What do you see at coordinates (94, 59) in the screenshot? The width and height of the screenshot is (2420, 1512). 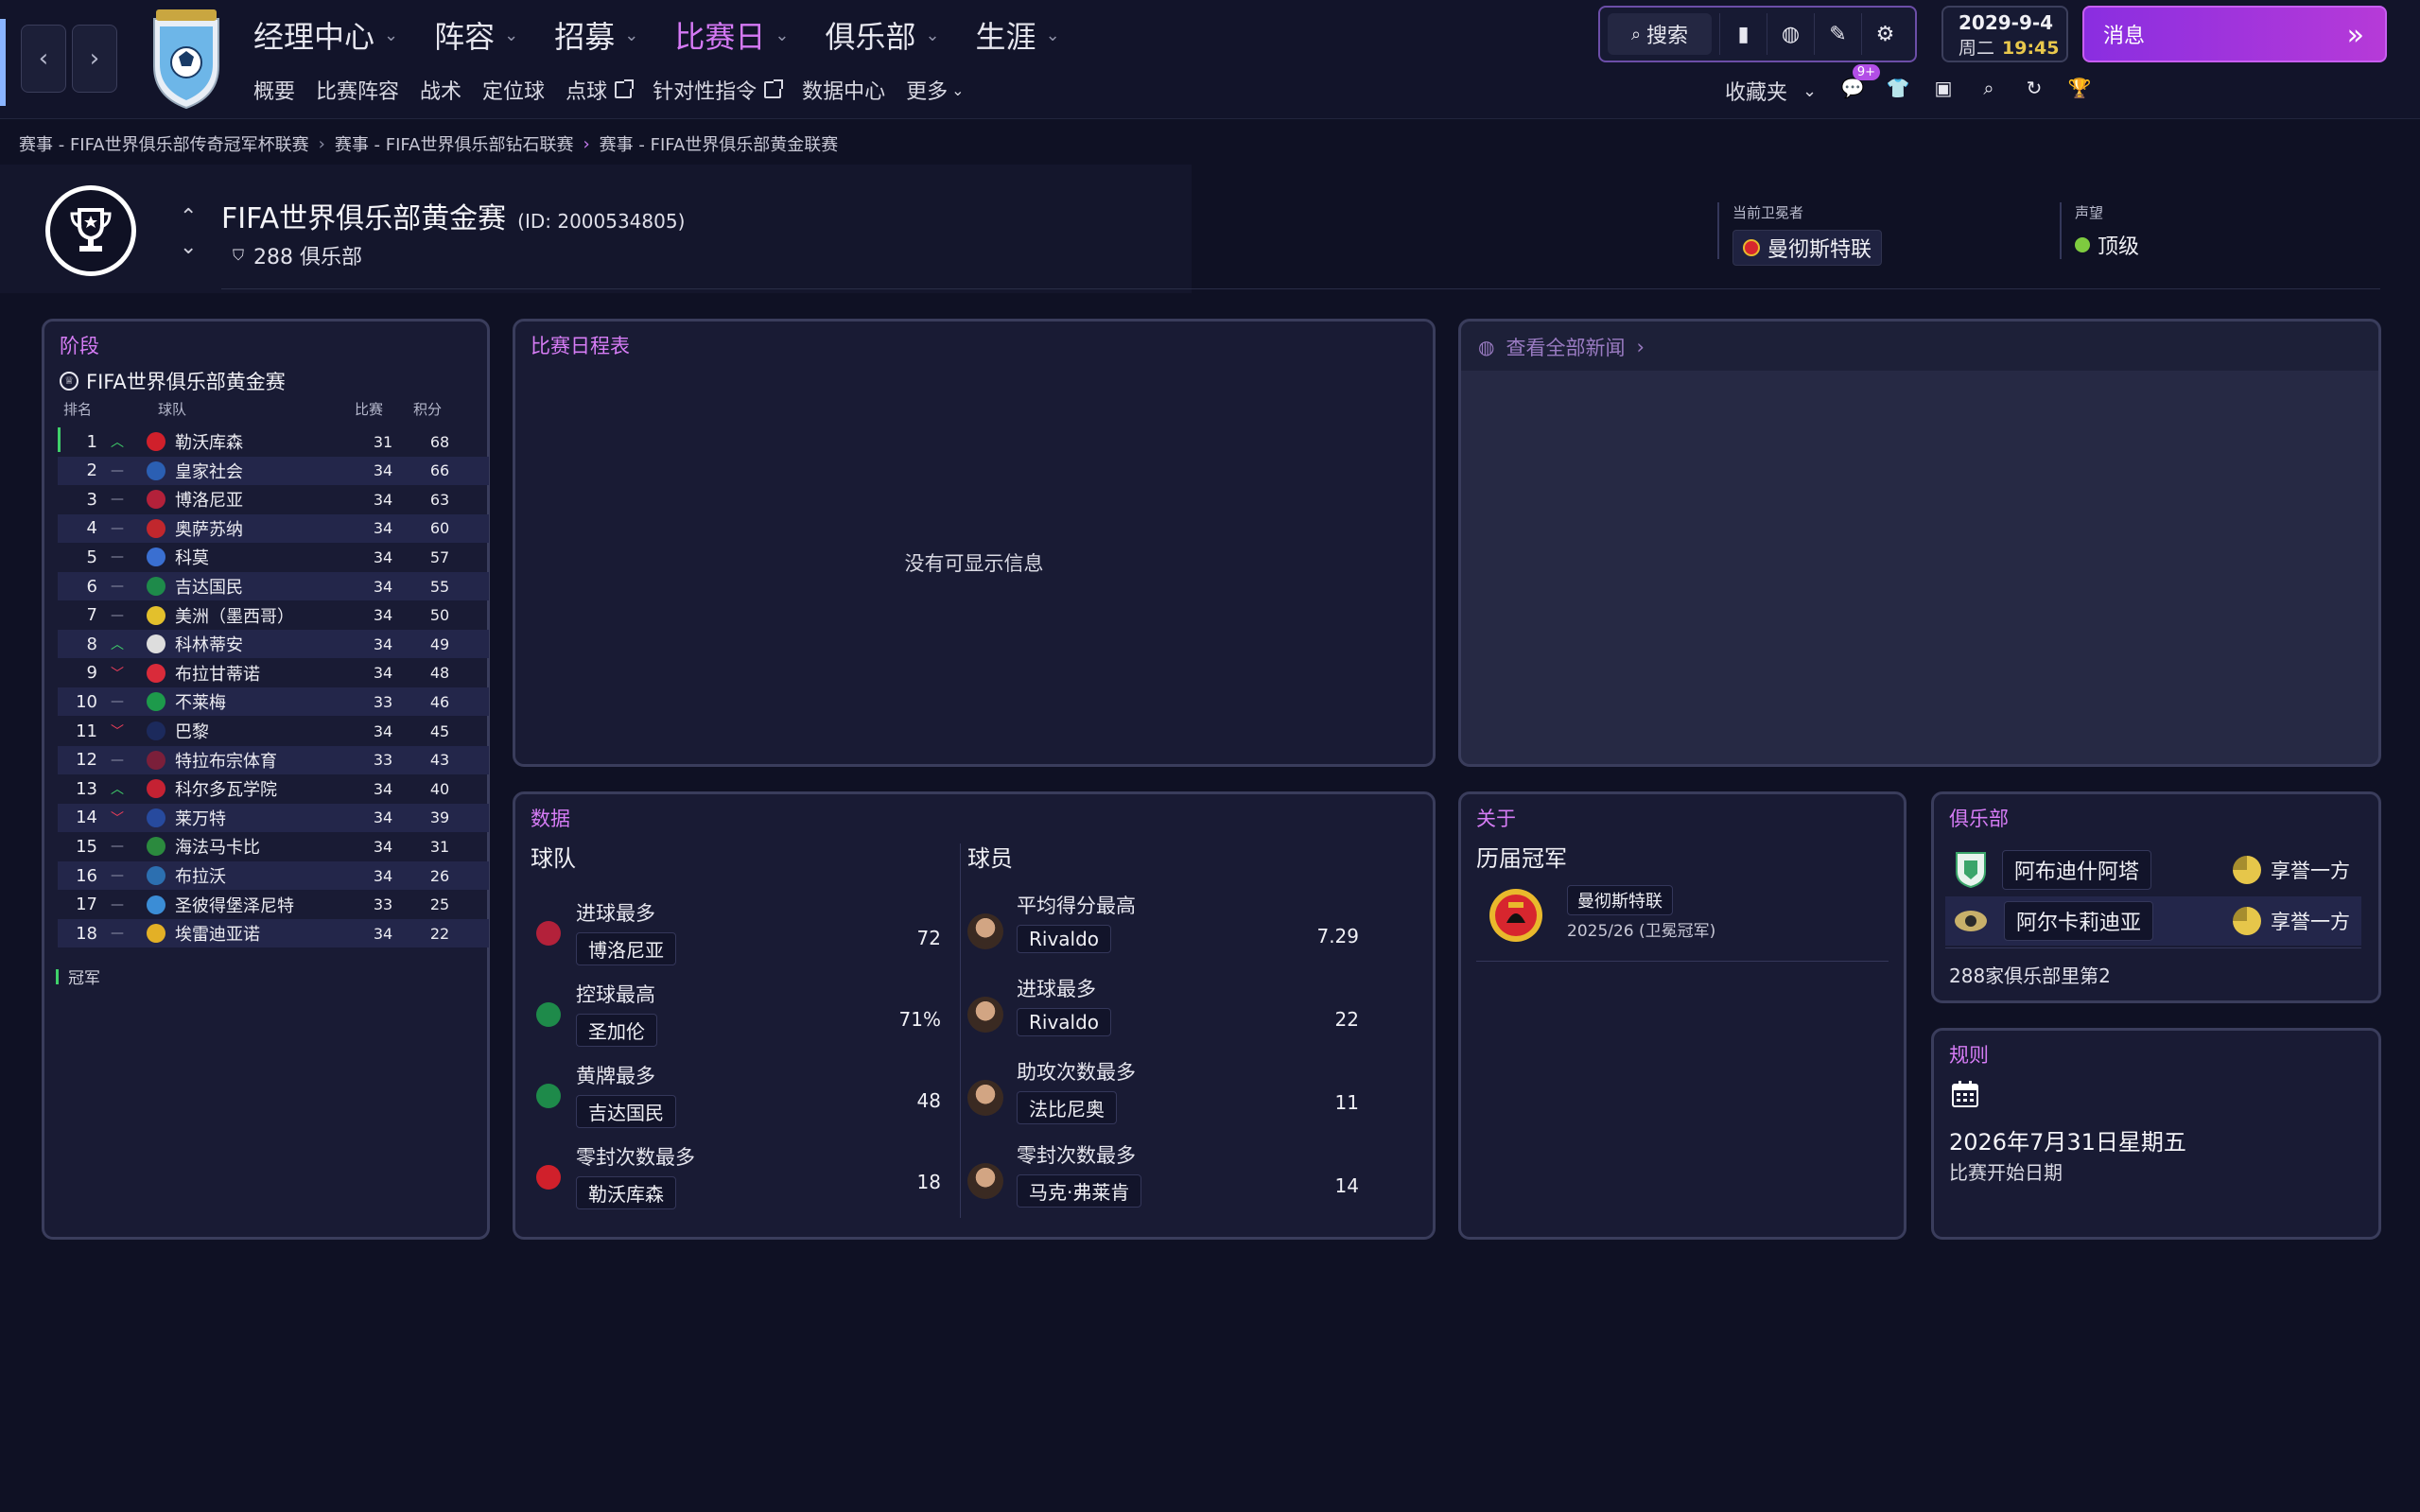 I see `forward-button: ›` at bounding box center [94, 59].